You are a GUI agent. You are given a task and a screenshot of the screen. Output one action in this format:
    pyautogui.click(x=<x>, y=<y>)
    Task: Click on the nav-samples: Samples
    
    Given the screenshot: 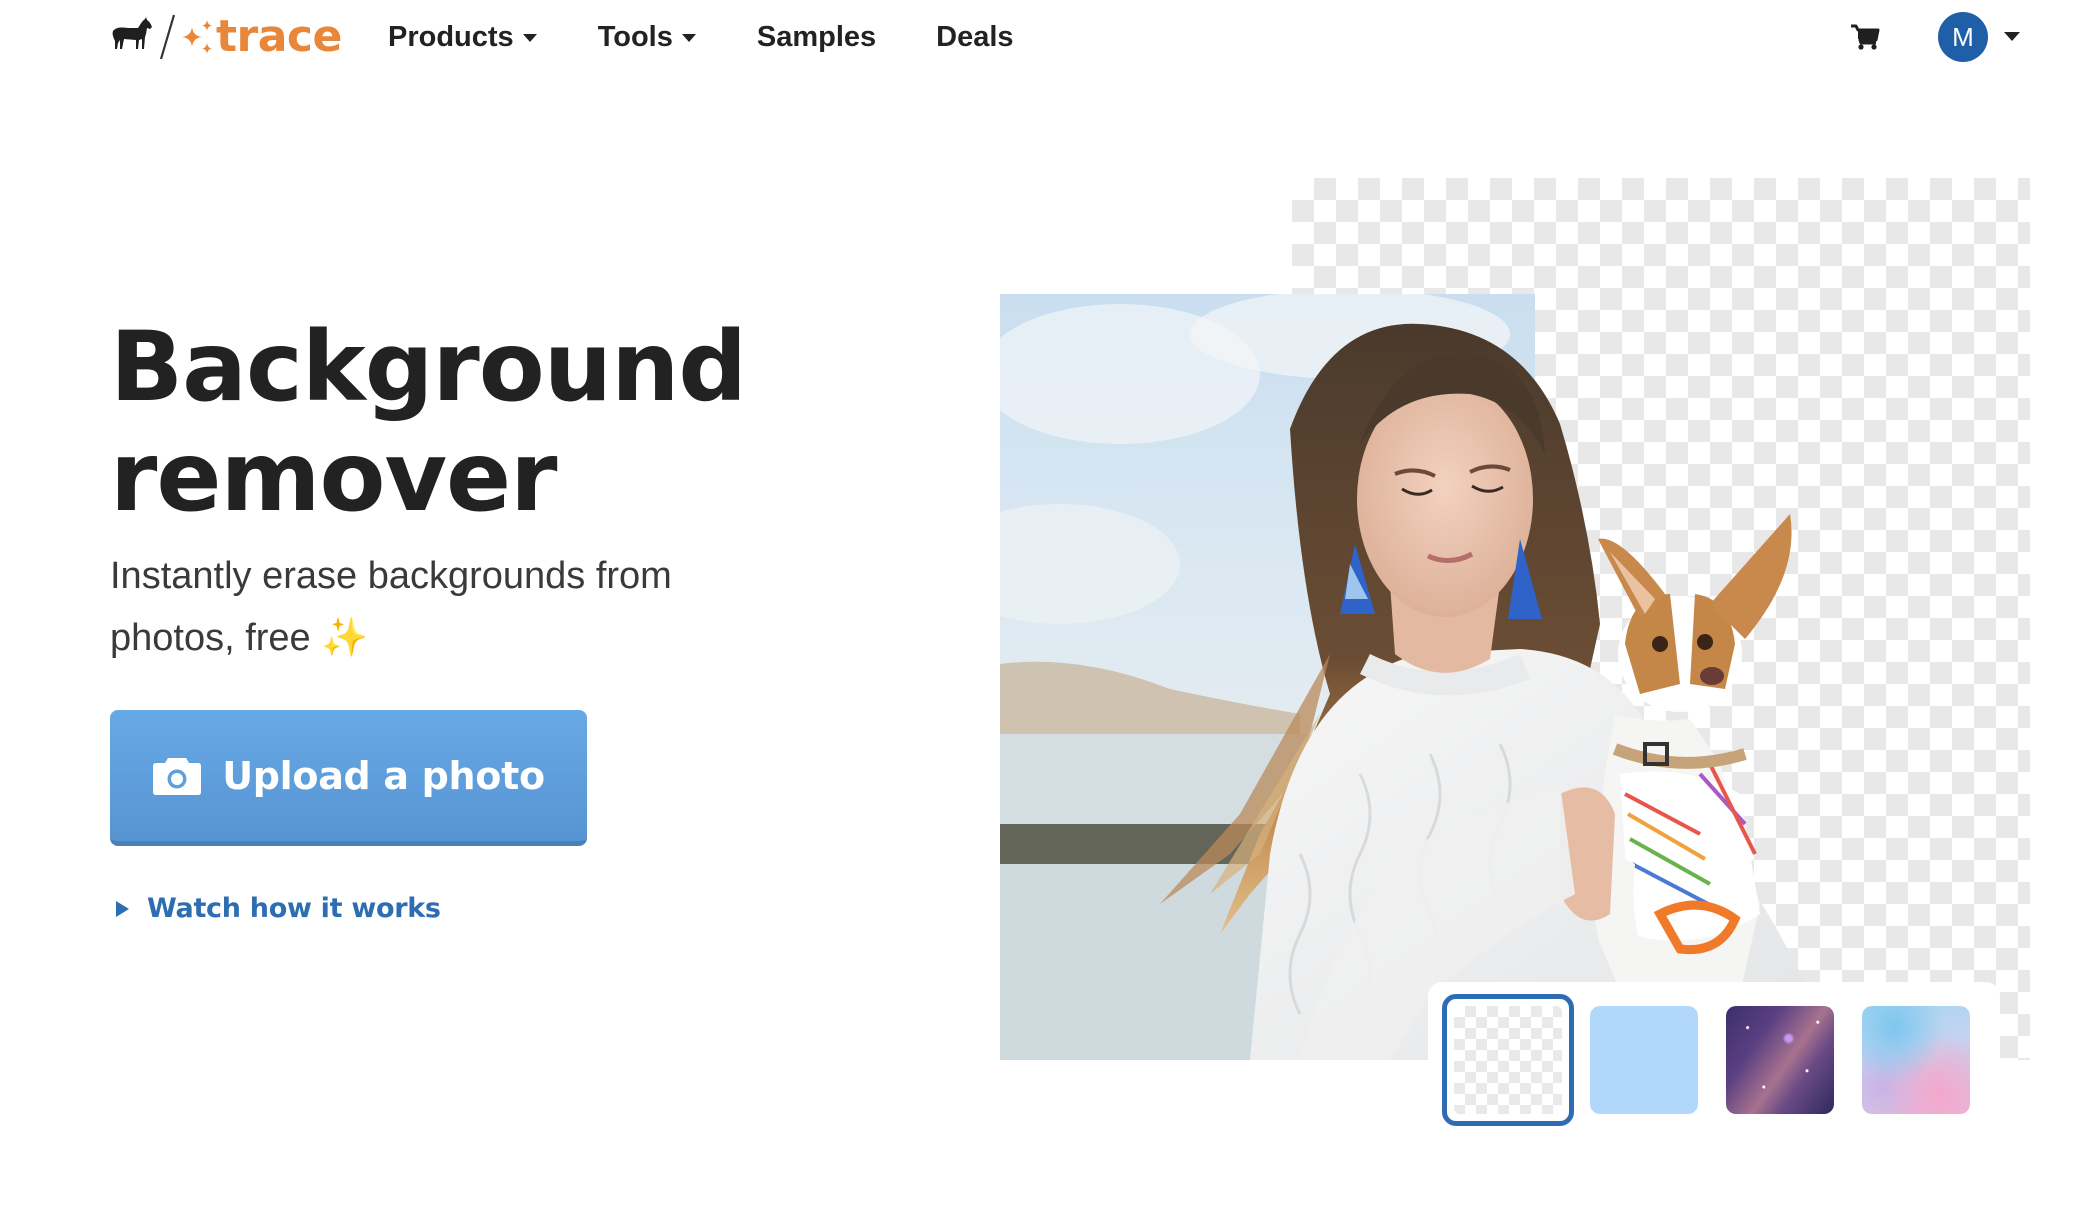 What is the action you would take?
    pyautogui.click(x=816, y=37)
    